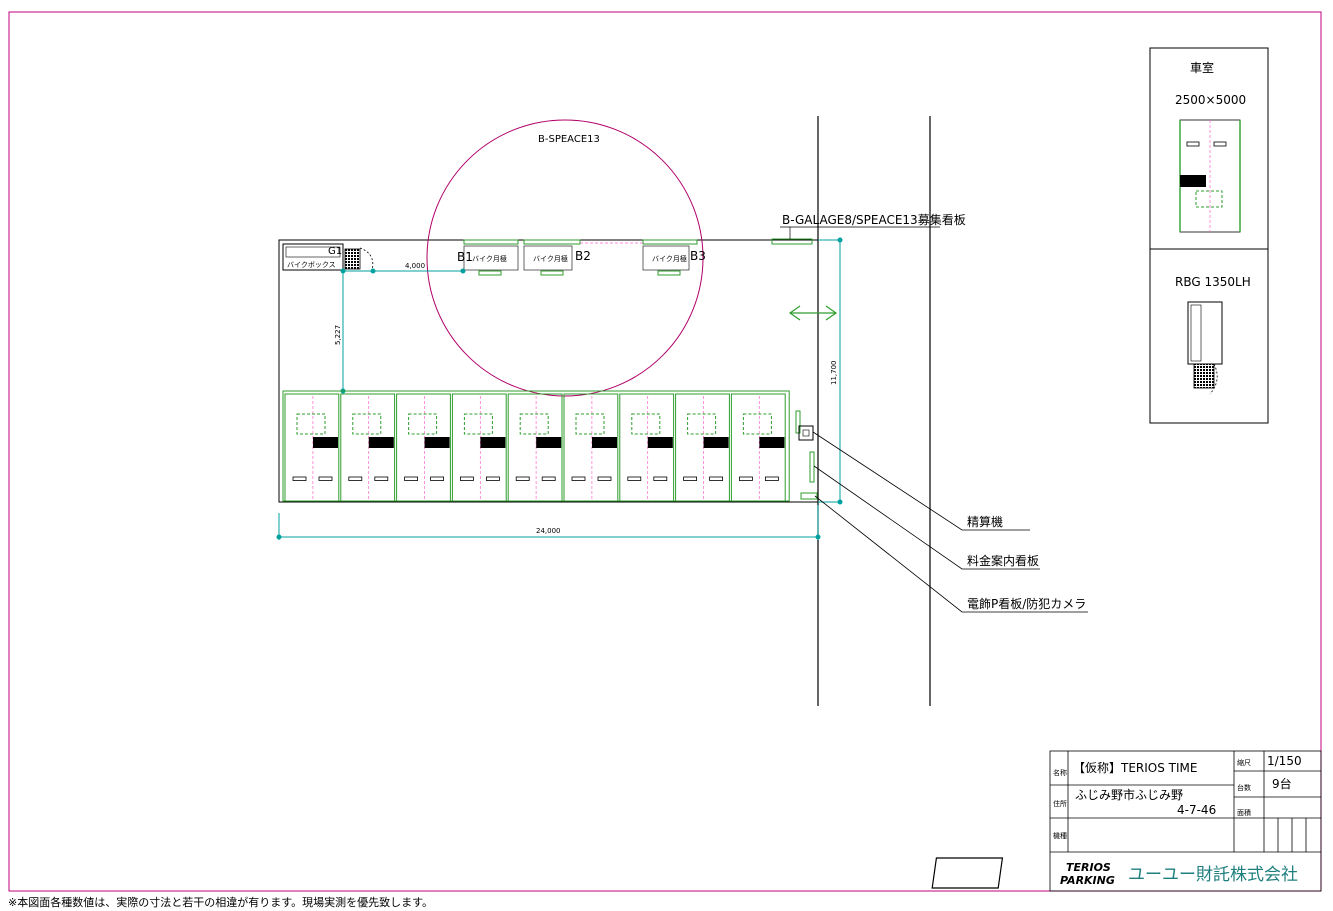 This screenshot has width=1333, height=911. Describe the element at coordinates (1244, 762) in the screenshot. I see `title-scale-label: 縮尺` at that location.